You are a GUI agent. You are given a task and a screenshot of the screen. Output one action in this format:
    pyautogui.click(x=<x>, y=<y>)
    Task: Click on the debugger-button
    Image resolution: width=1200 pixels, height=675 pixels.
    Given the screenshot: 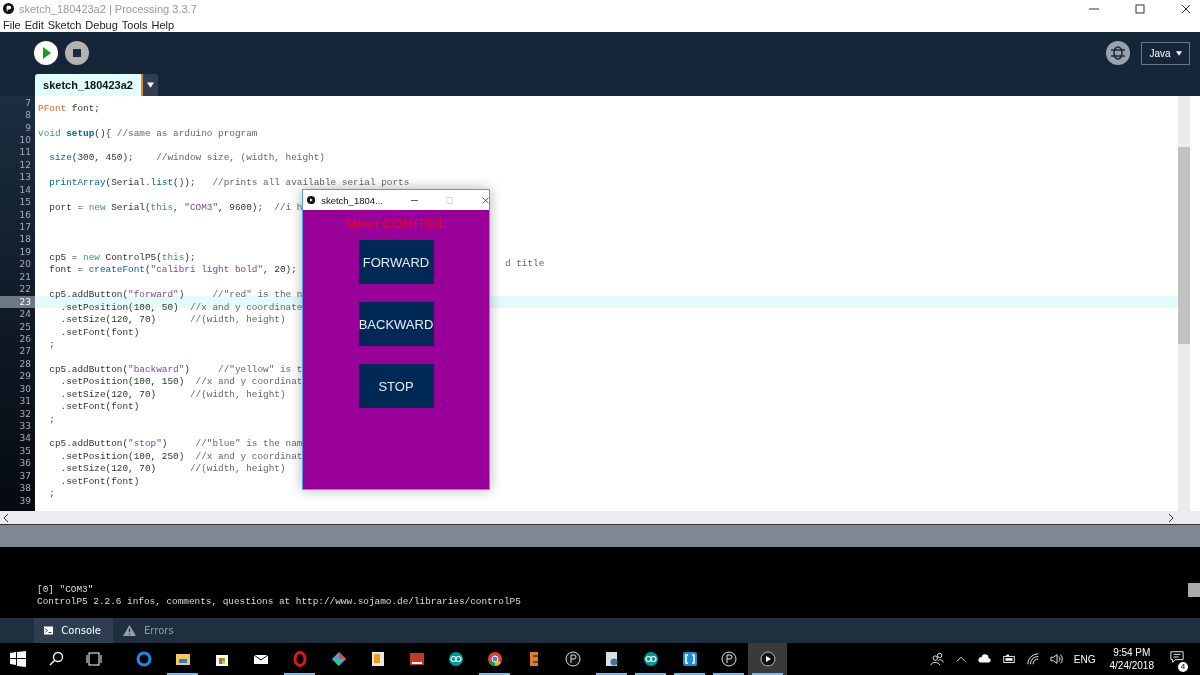 What is the action you would take?
    pyautogui.click(x=1118, y=53)
    